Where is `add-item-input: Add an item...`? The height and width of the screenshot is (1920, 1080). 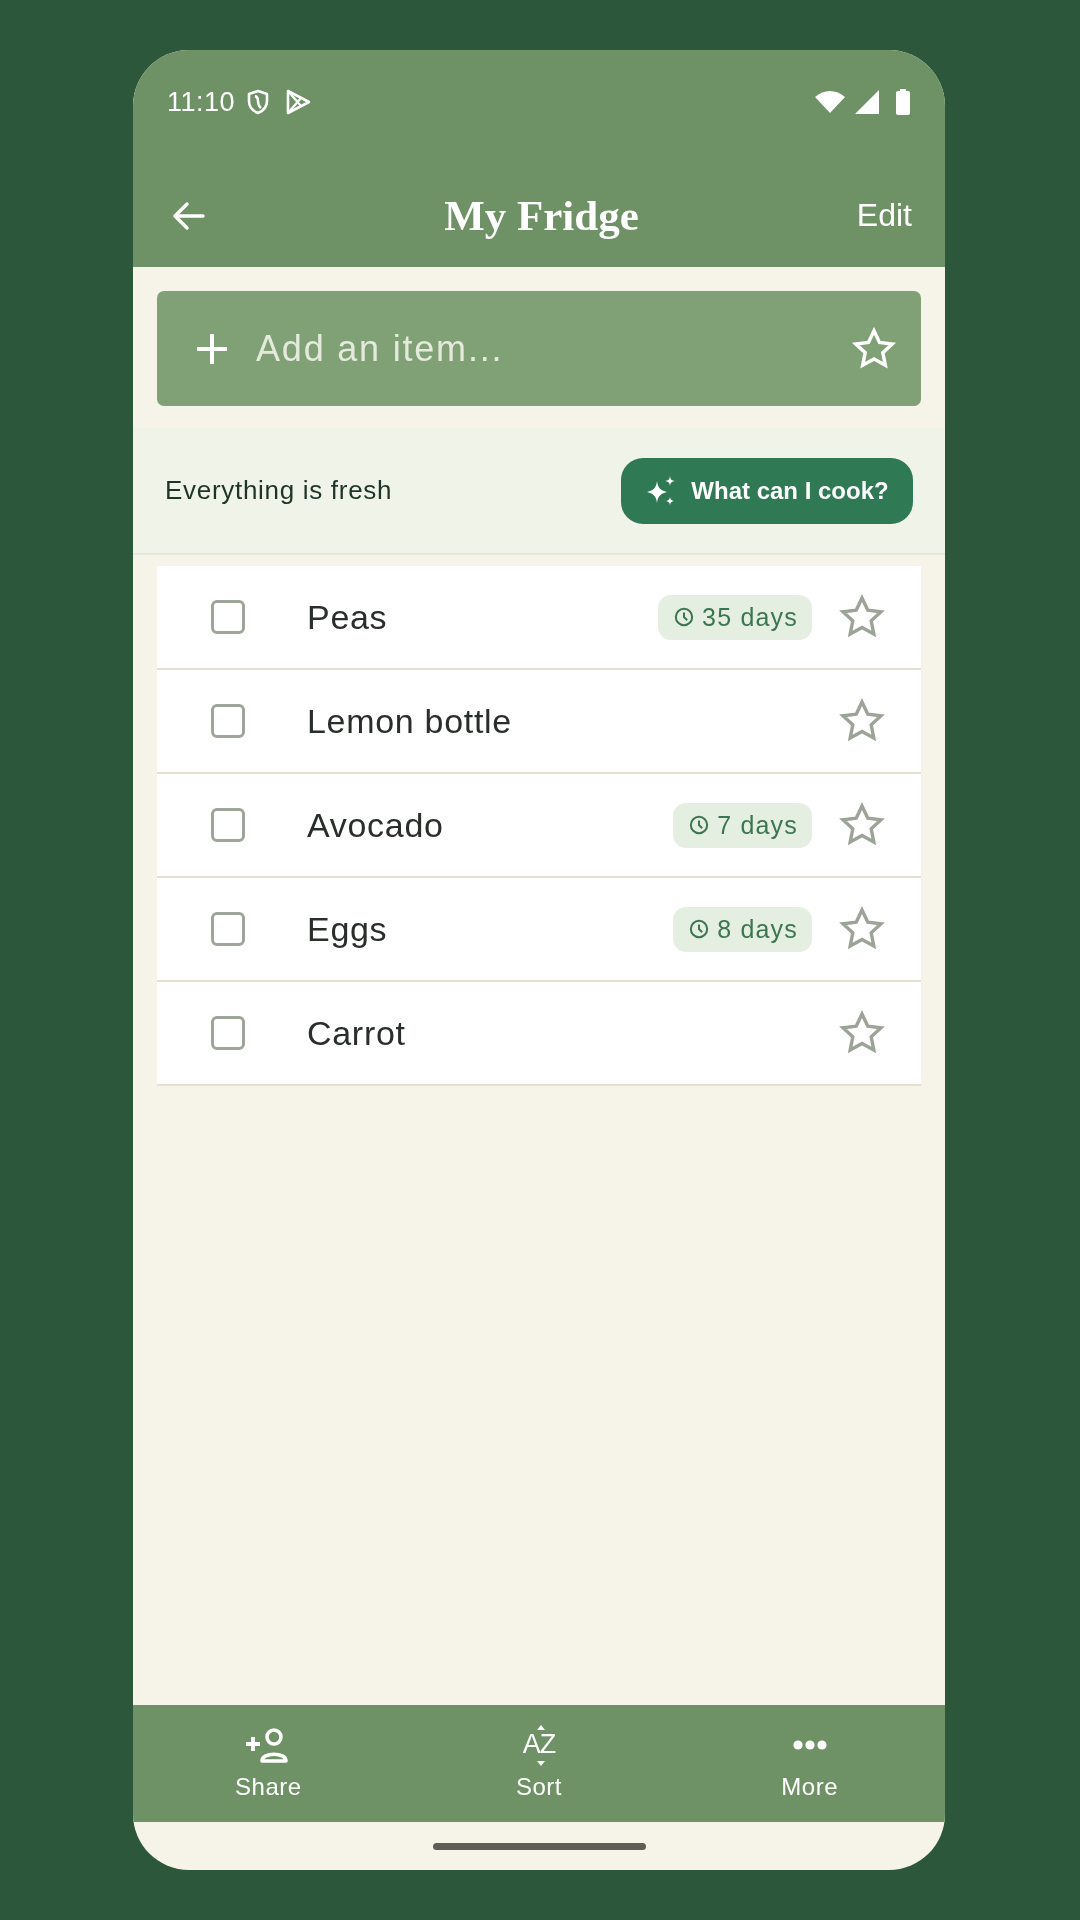
add-item-input: Add an item... is located at coordinates (553, 348).